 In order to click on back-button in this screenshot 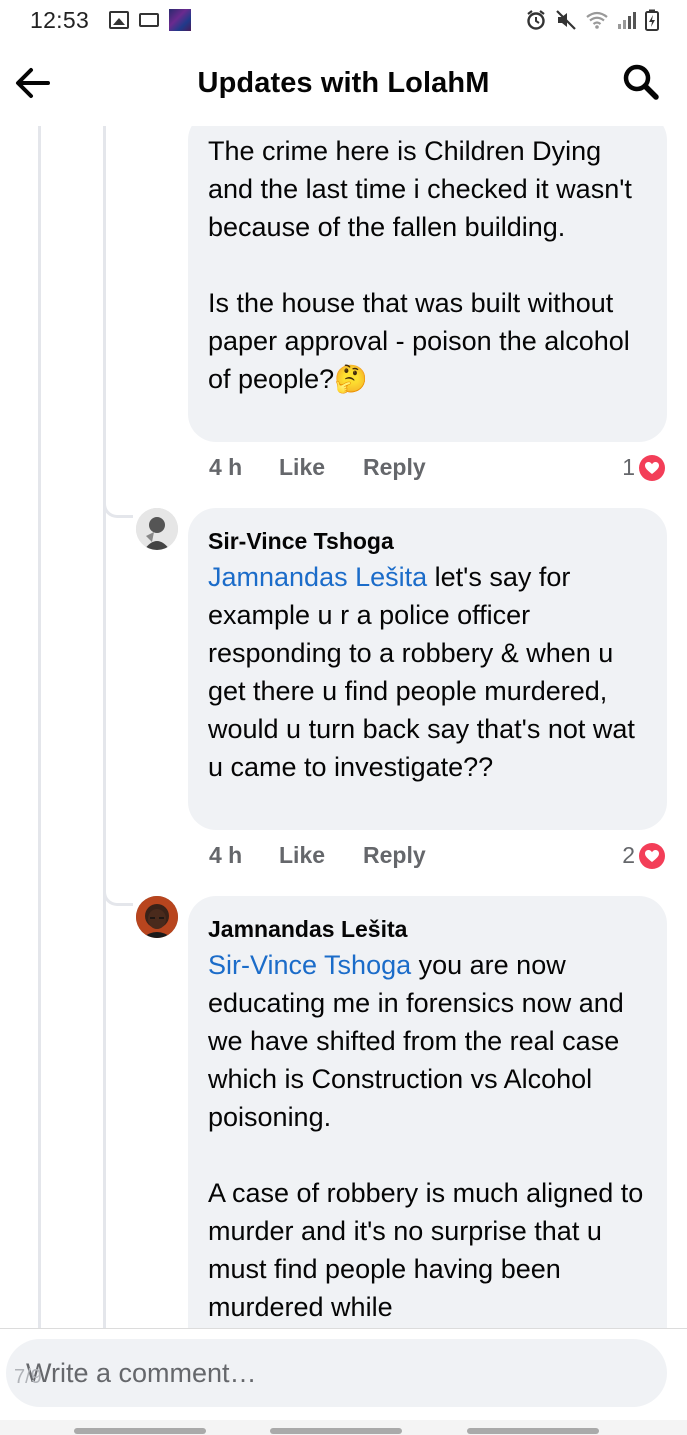, I will do `click(33, 83)`.